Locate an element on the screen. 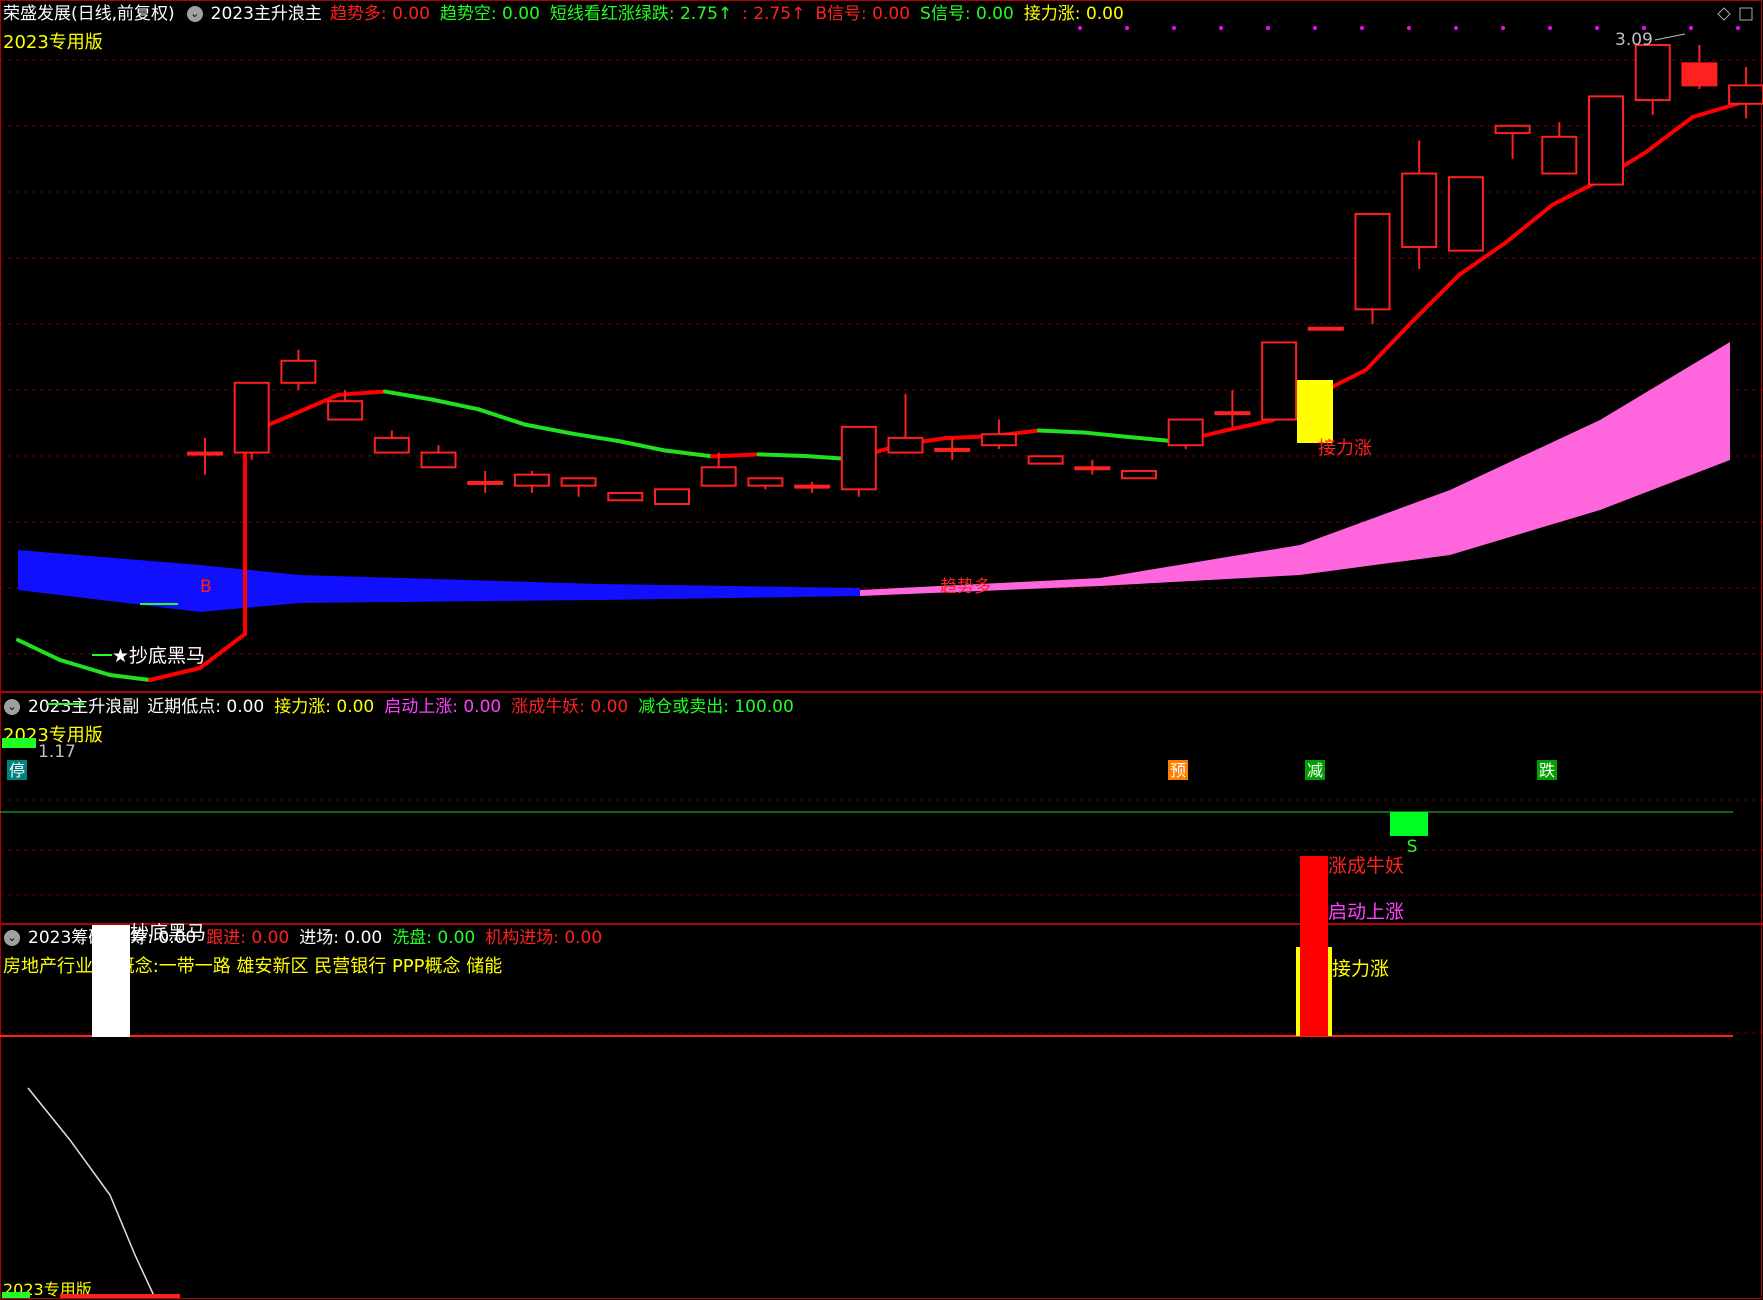 The width and height of the screenshot is (1763, 1300). high-price-label: 3.09 is located at coordinates (1634, 40).